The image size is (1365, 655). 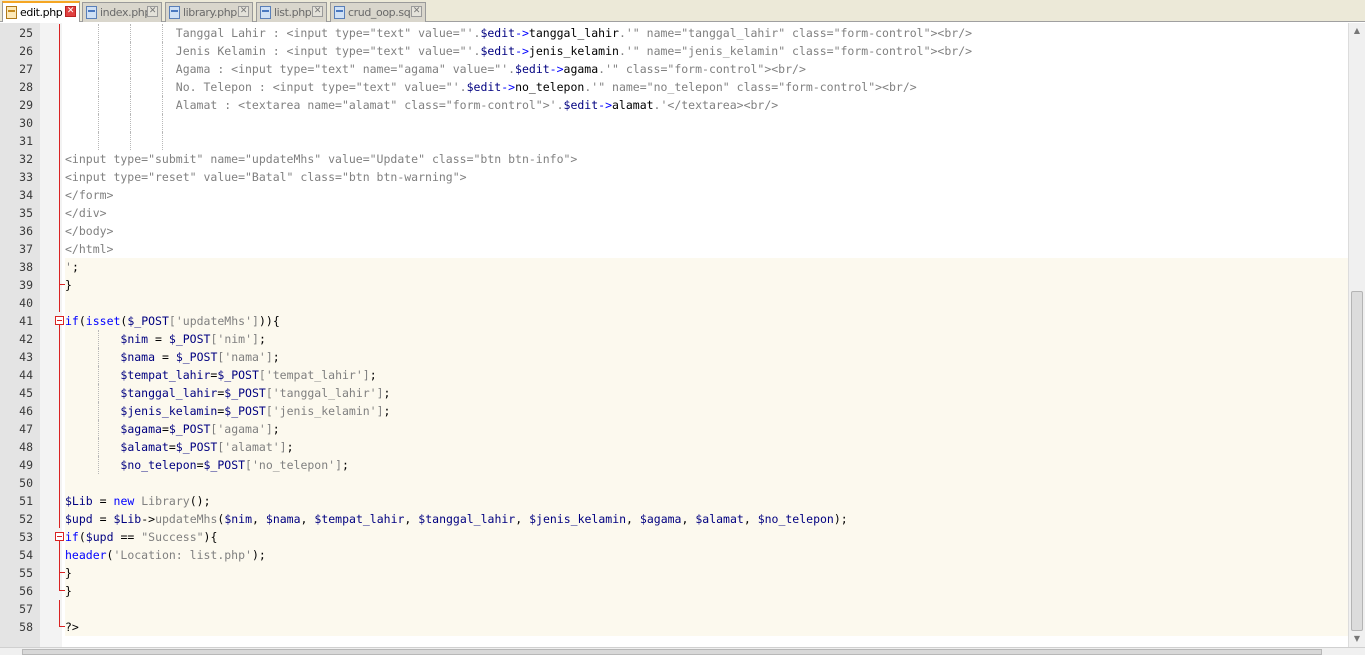 What do you see at coordinates (16, 483) in the screenshot?
I see `line-number: 50` at bounding box center [16, 483].